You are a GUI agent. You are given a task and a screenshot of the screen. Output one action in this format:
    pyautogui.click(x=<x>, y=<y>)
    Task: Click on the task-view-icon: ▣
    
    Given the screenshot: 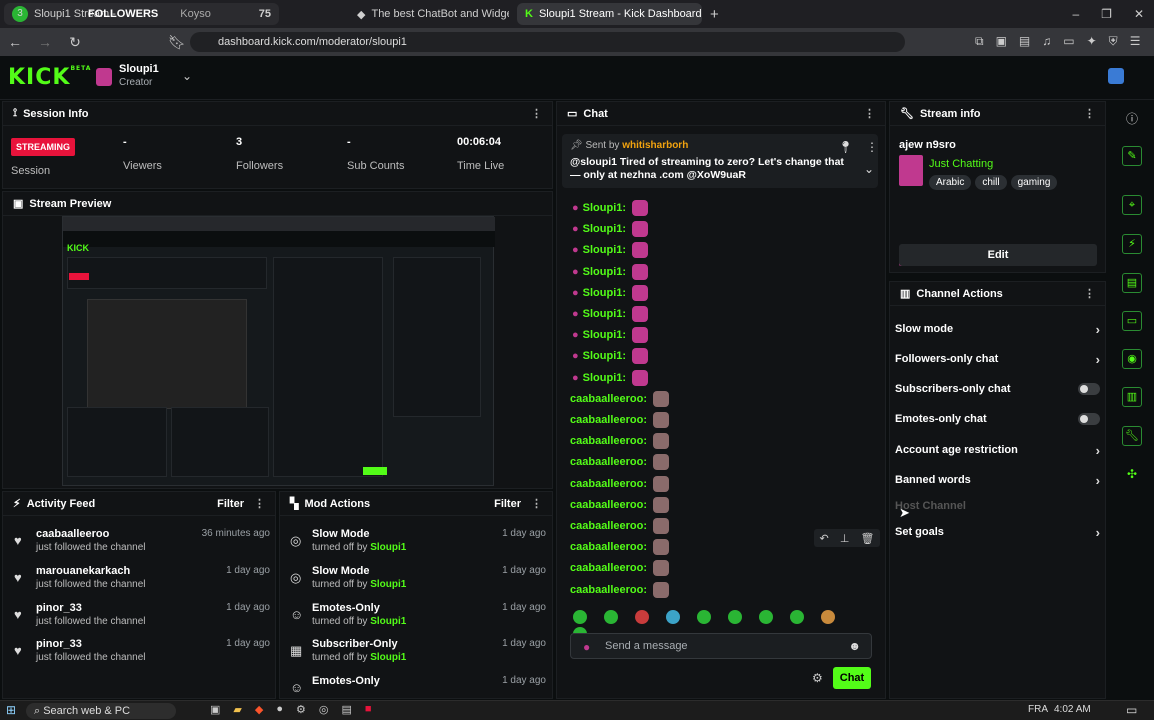 What is the action you would take?
    pyautogui.click(x=215, y=709)
    